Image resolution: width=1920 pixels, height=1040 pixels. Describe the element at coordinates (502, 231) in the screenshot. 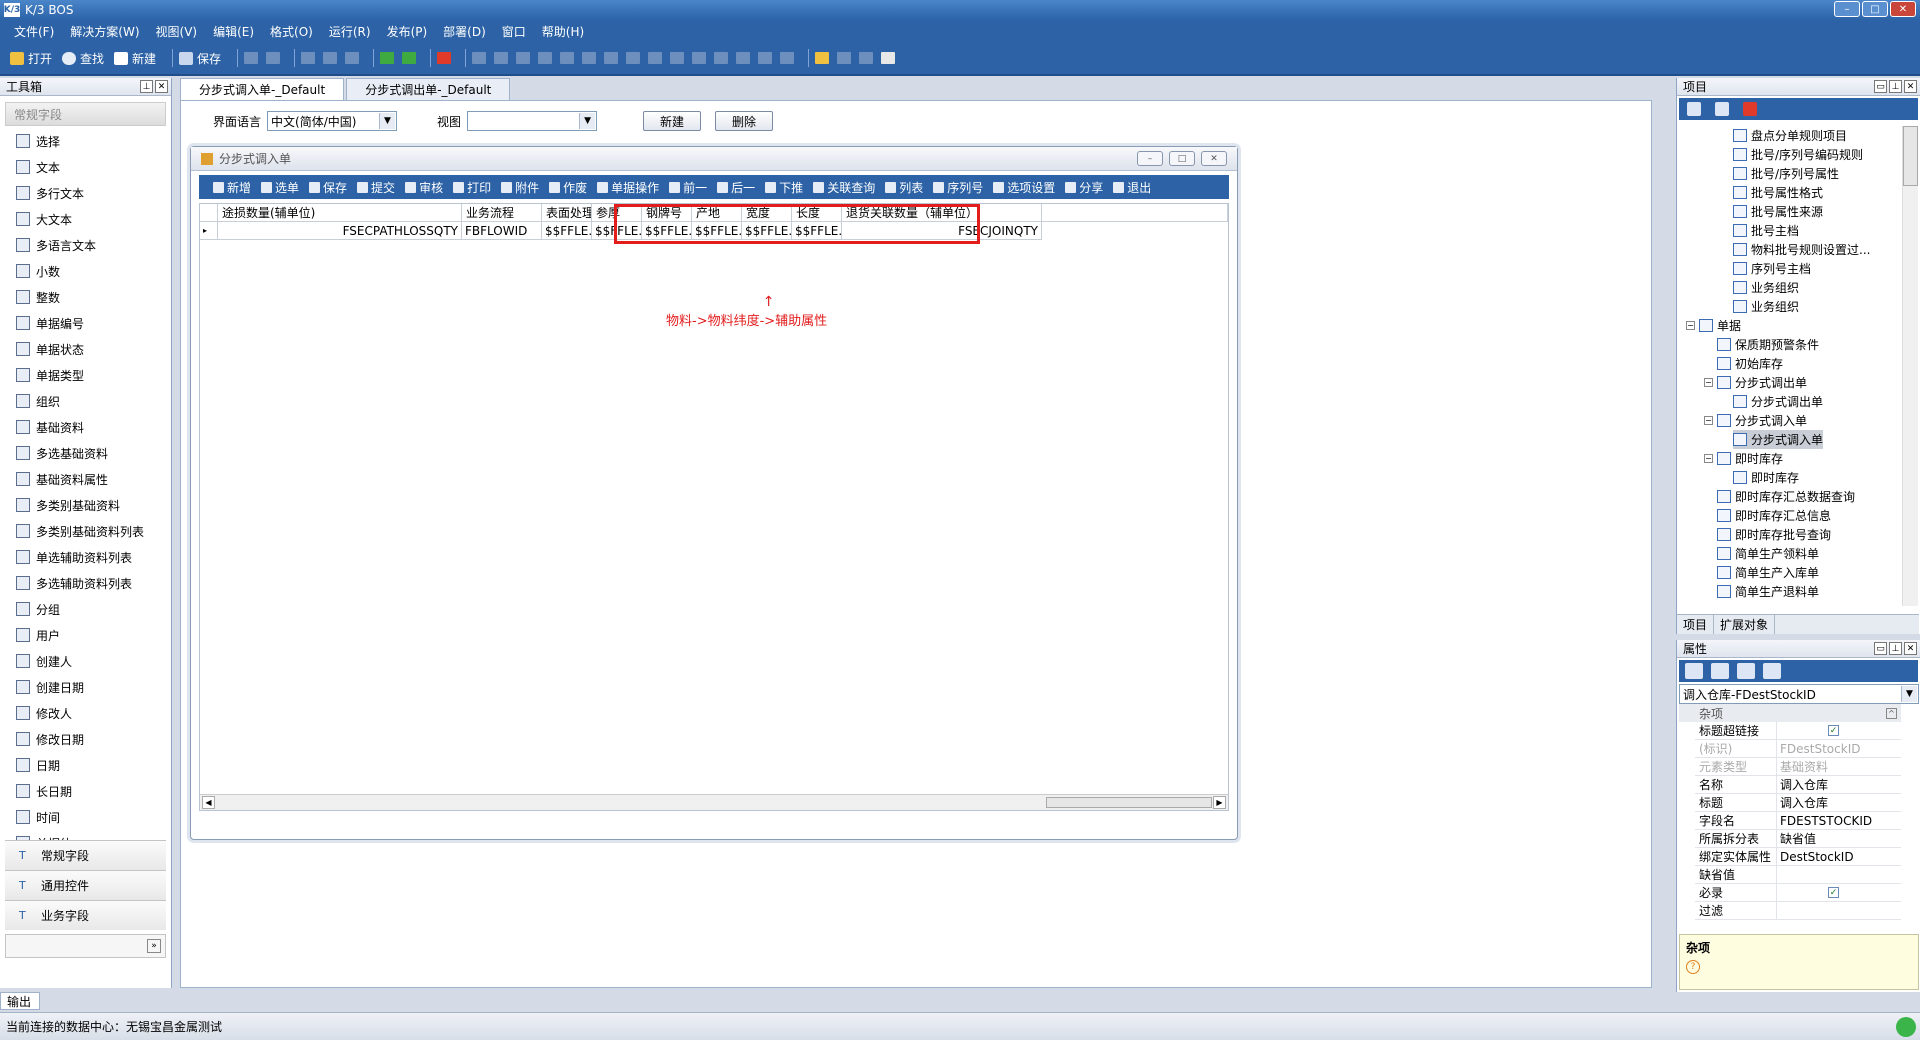

I see `grid-cell: FBFLOWID` at that location.